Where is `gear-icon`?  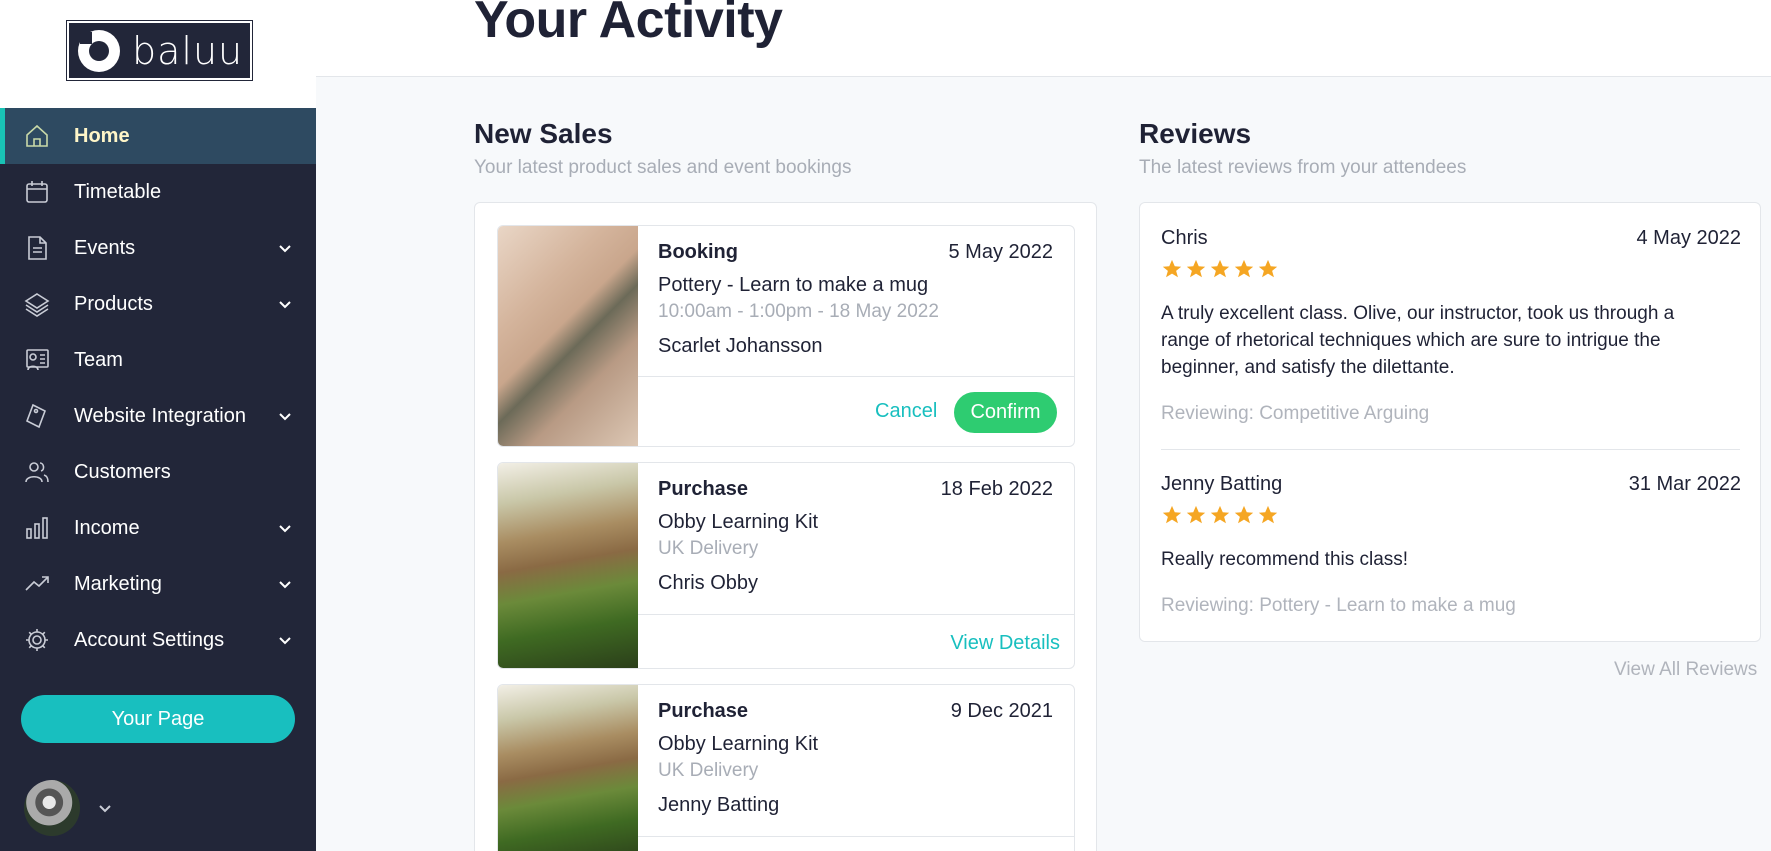
gear-icon is located at coordinates (37, 640).